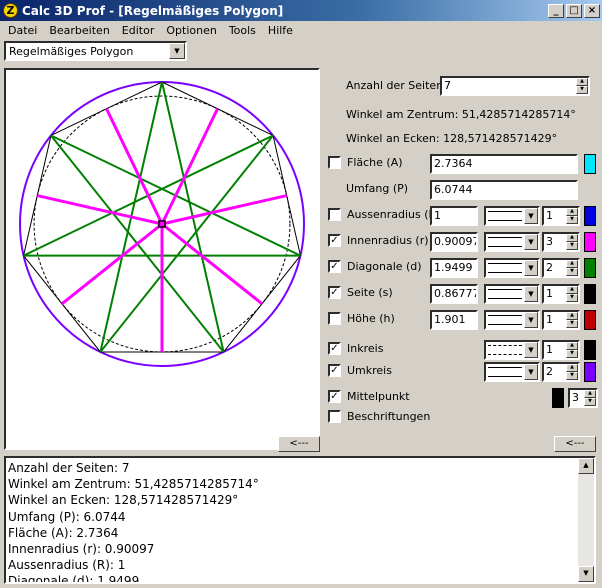 The image size is (602, 588). I want to click on circle-1-line-style-select: ▼, so click(512, 372).